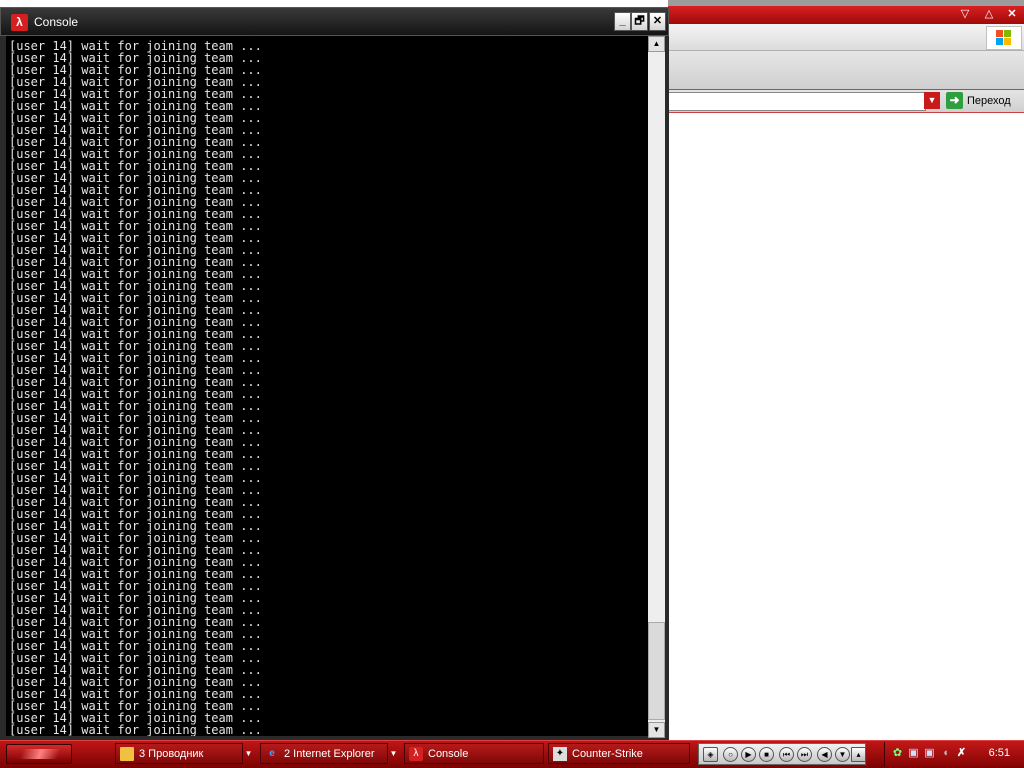 The width and height of the screenshot is (1024, 768). Describe the element at coordinates (954, 754) in the screenshot. I see `system-tray: ✿ ▣ ▣ ◖ ✗ 6:51` at that location.